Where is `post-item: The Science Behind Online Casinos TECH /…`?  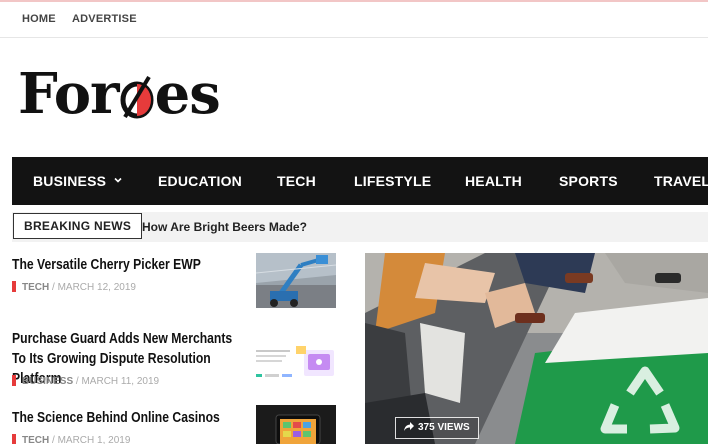
post-item: The Science Behind Online Casinos TECH /… is located at coordinates (147, 426).